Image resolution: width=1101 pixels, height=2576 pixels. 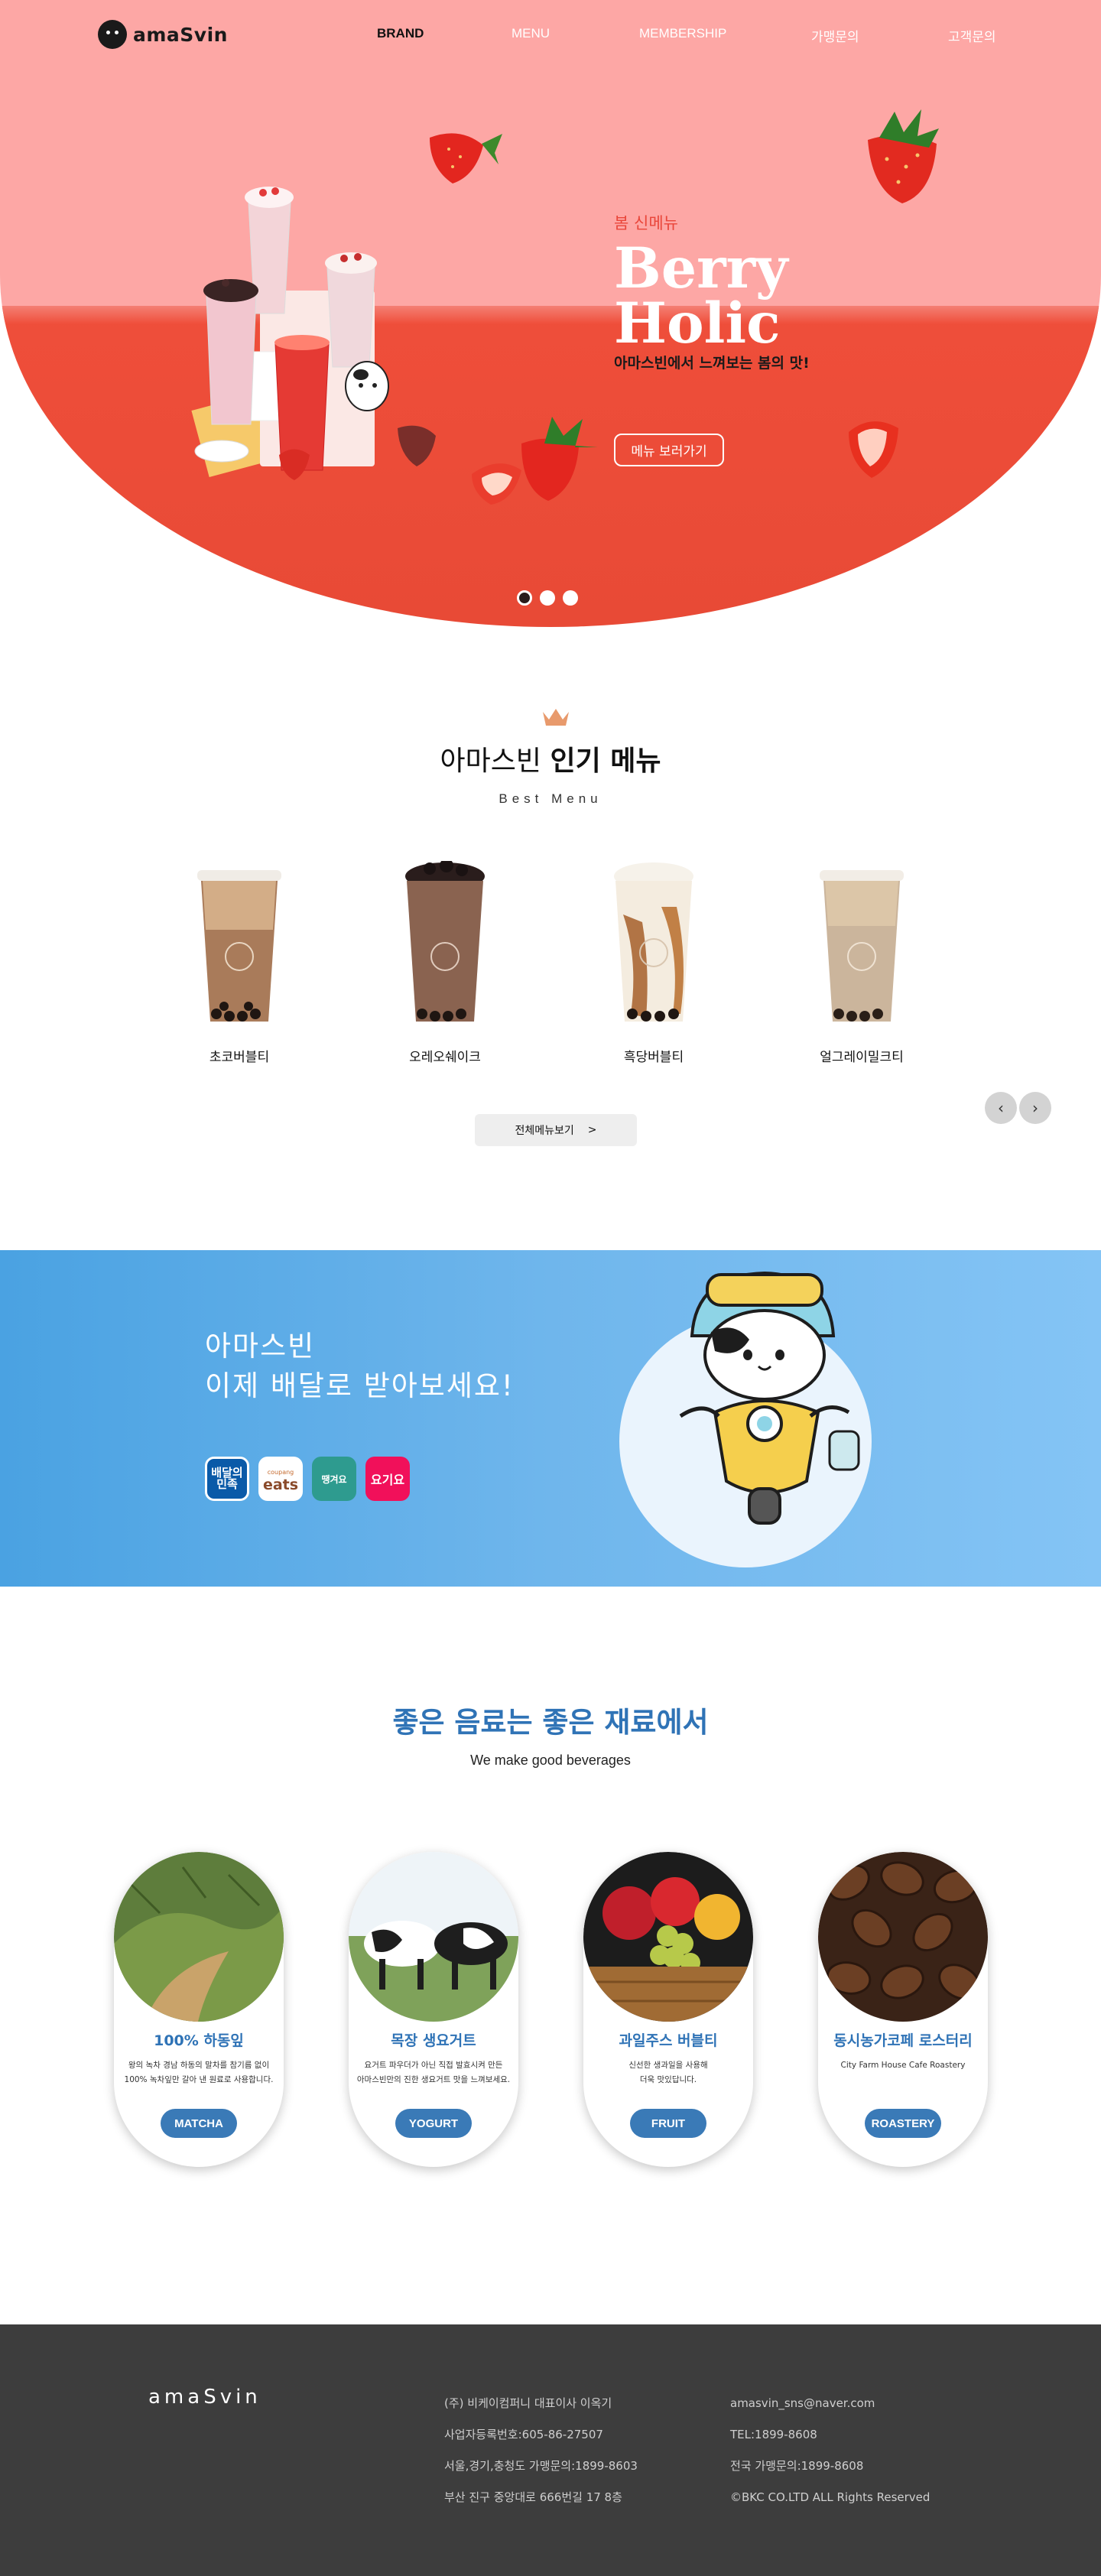 I want to click on slider-dots, so click(x=547, y=598).